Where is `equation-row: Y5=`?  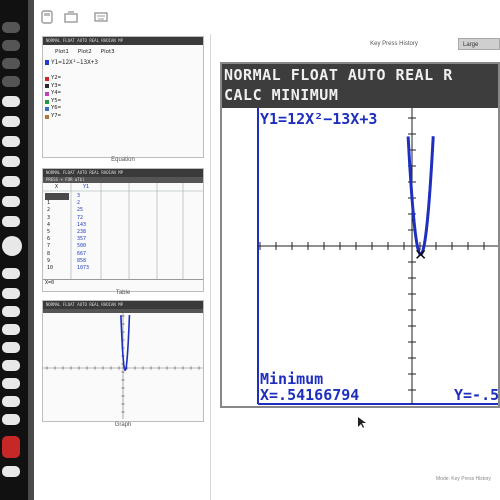
equation-row: Y5= is located at coordinates (53, 102).